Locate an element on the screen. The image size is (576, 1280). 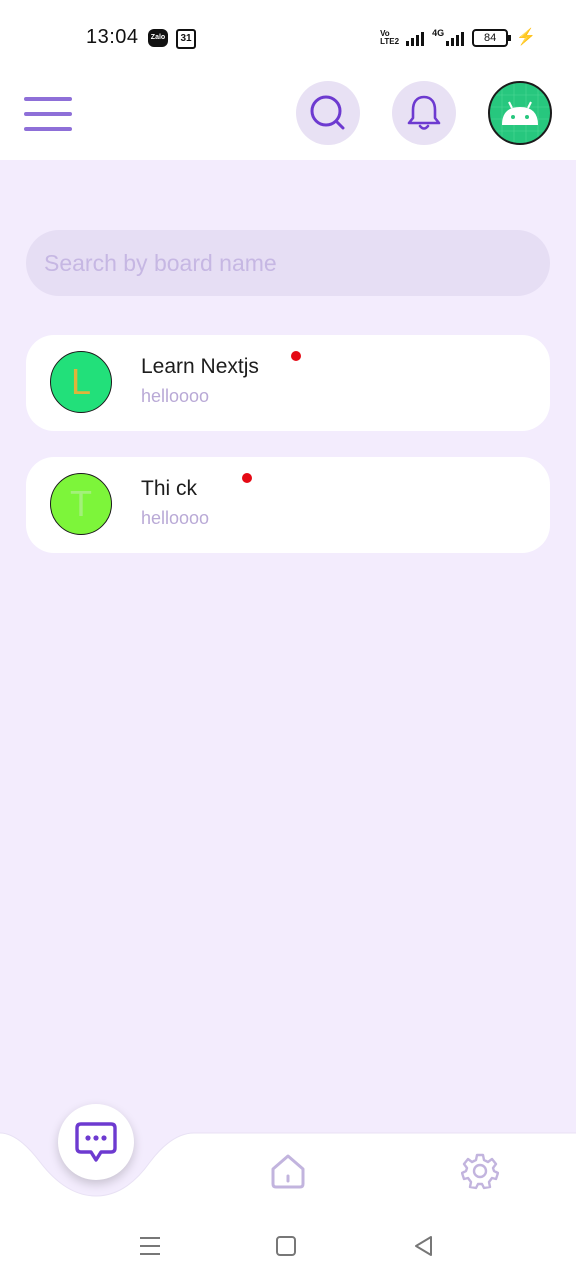
app-header is located at coordinates (288, 118).